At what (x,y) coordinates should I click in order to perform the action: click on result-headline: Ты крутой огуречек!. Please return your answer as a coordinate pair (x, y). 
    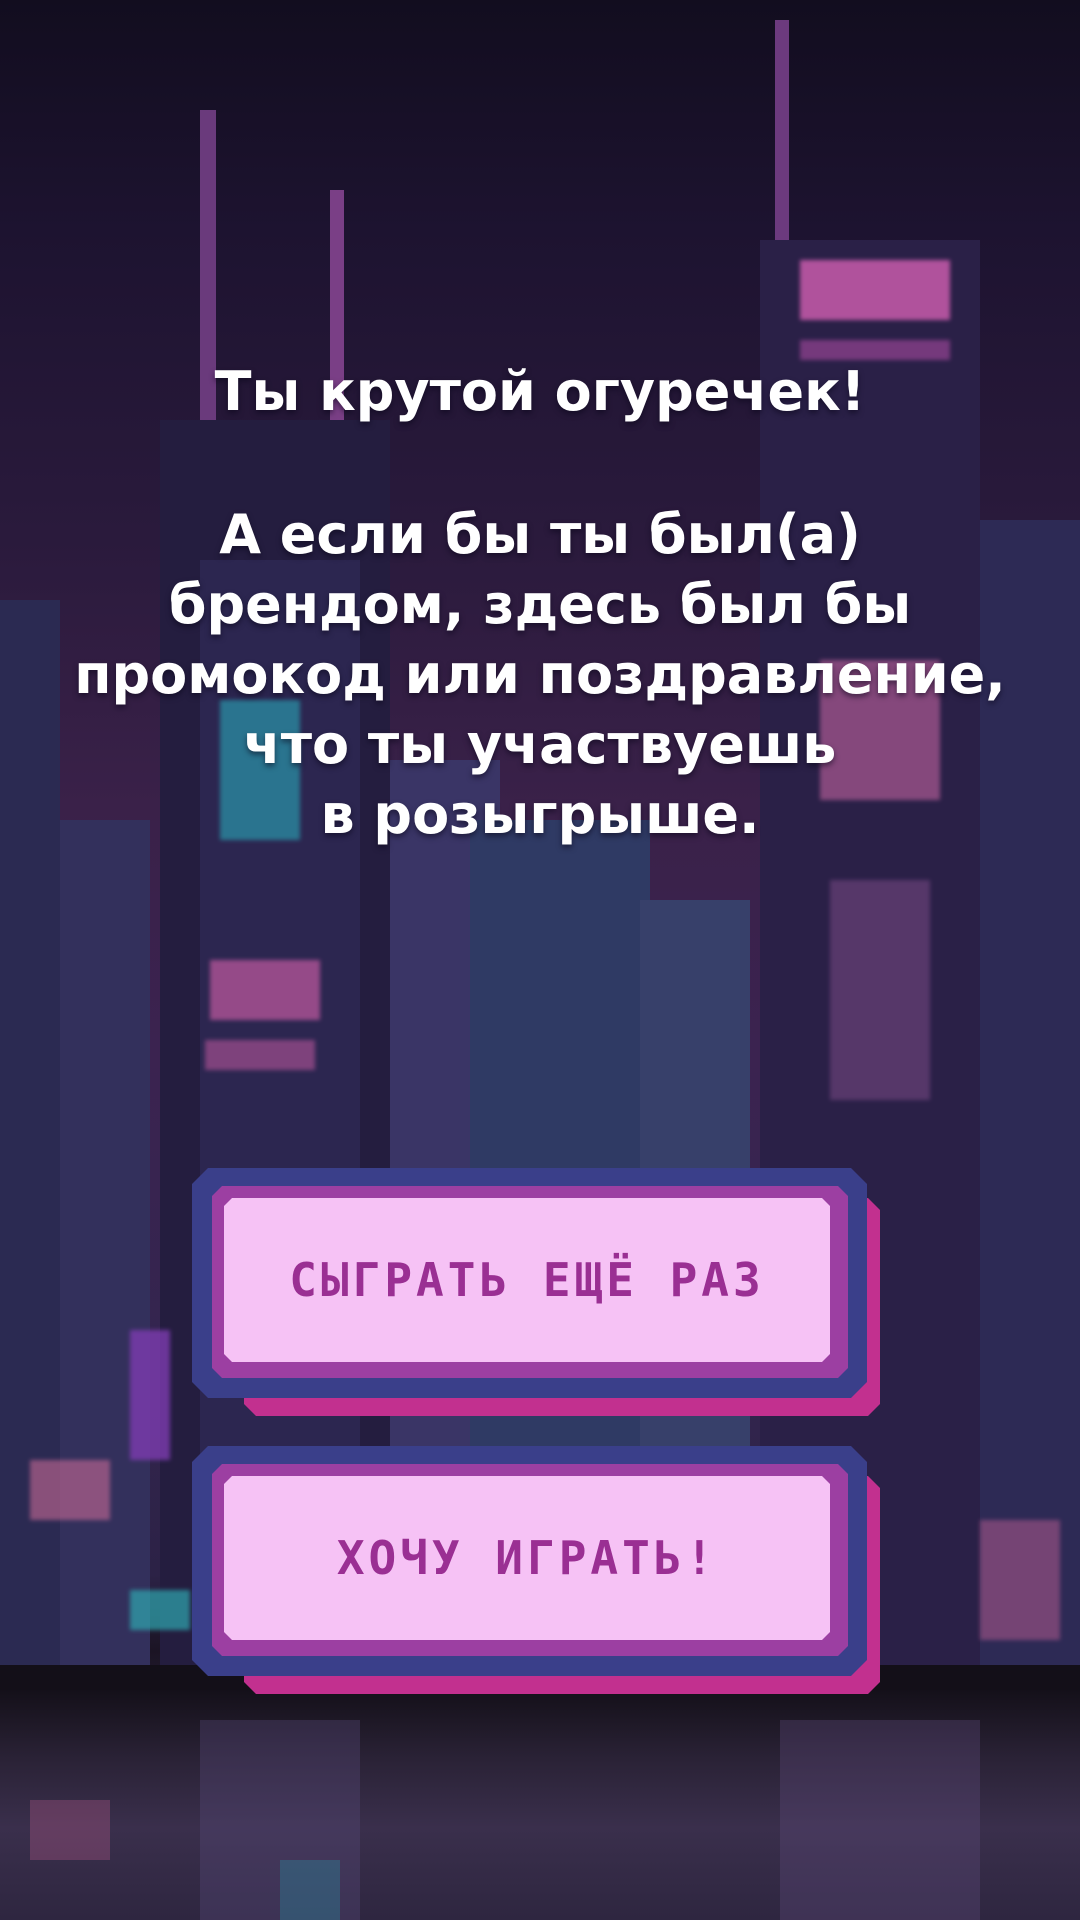
    Looking at the image, I should click on (540, 391).